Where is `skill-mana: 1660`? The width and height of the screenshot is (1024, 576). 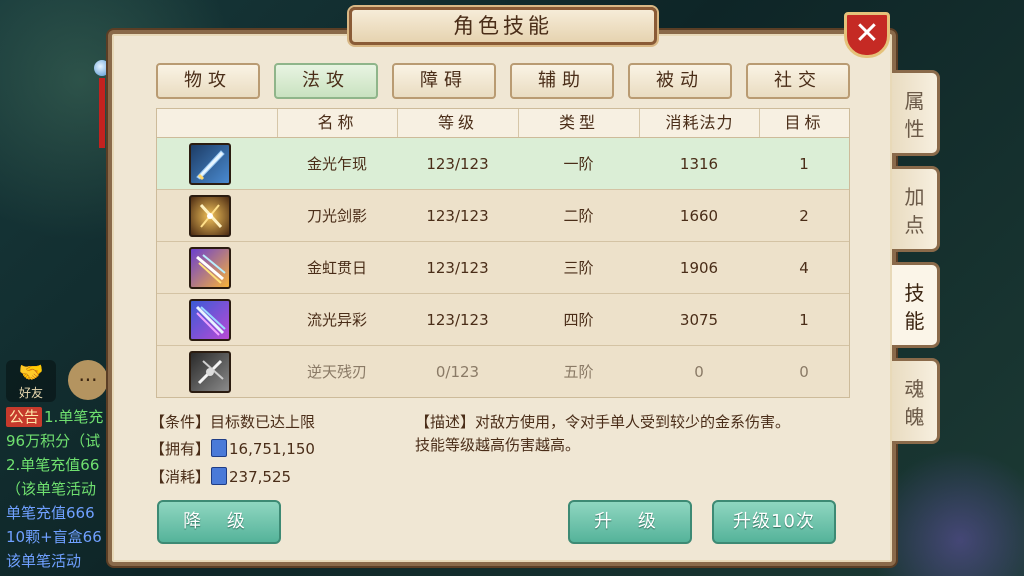
skill-mana: 1660 is located at coordinates (699, 216).